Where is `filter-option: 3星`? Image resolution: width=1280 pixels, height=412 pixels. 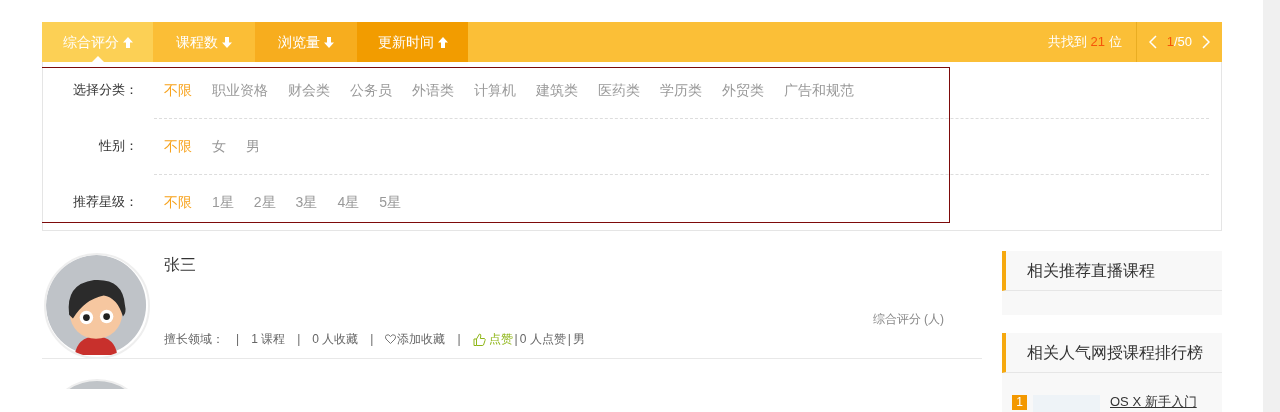 filter-option: 3星 is located at coordinates (306, 202).